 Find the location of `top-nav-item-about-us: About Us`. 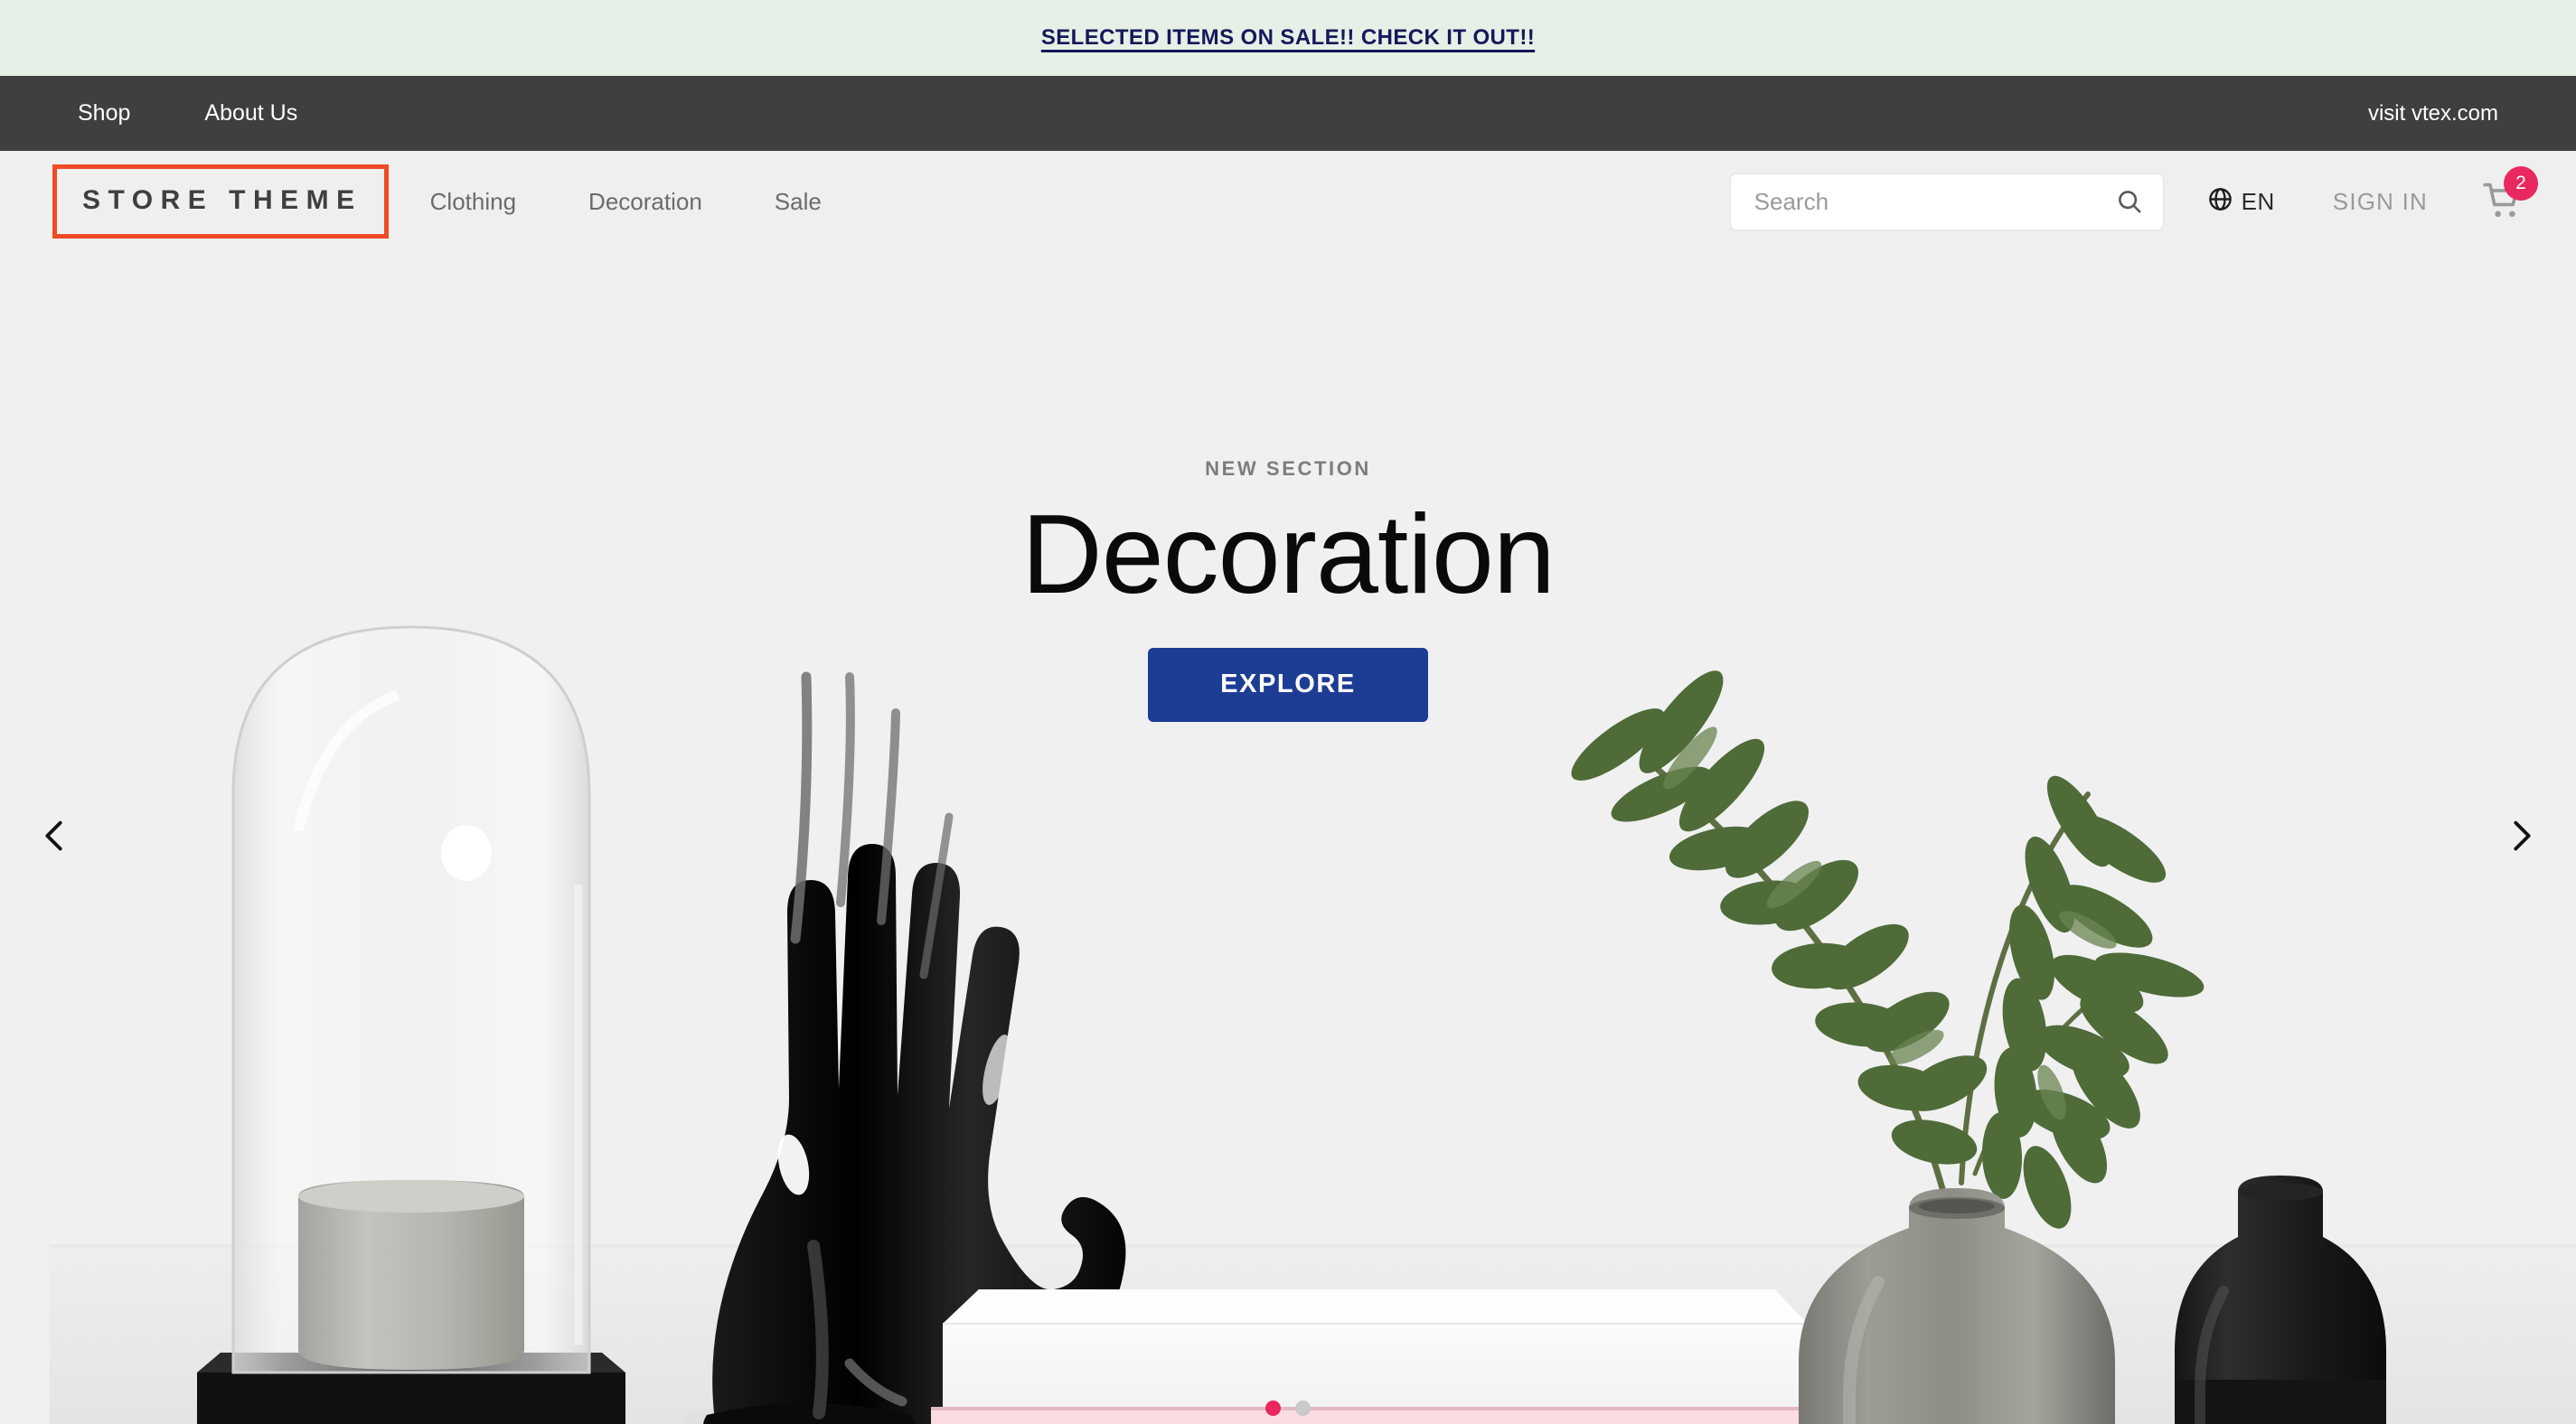

top-nav-item-about-us: About Us is located at coordinates (251, 113).